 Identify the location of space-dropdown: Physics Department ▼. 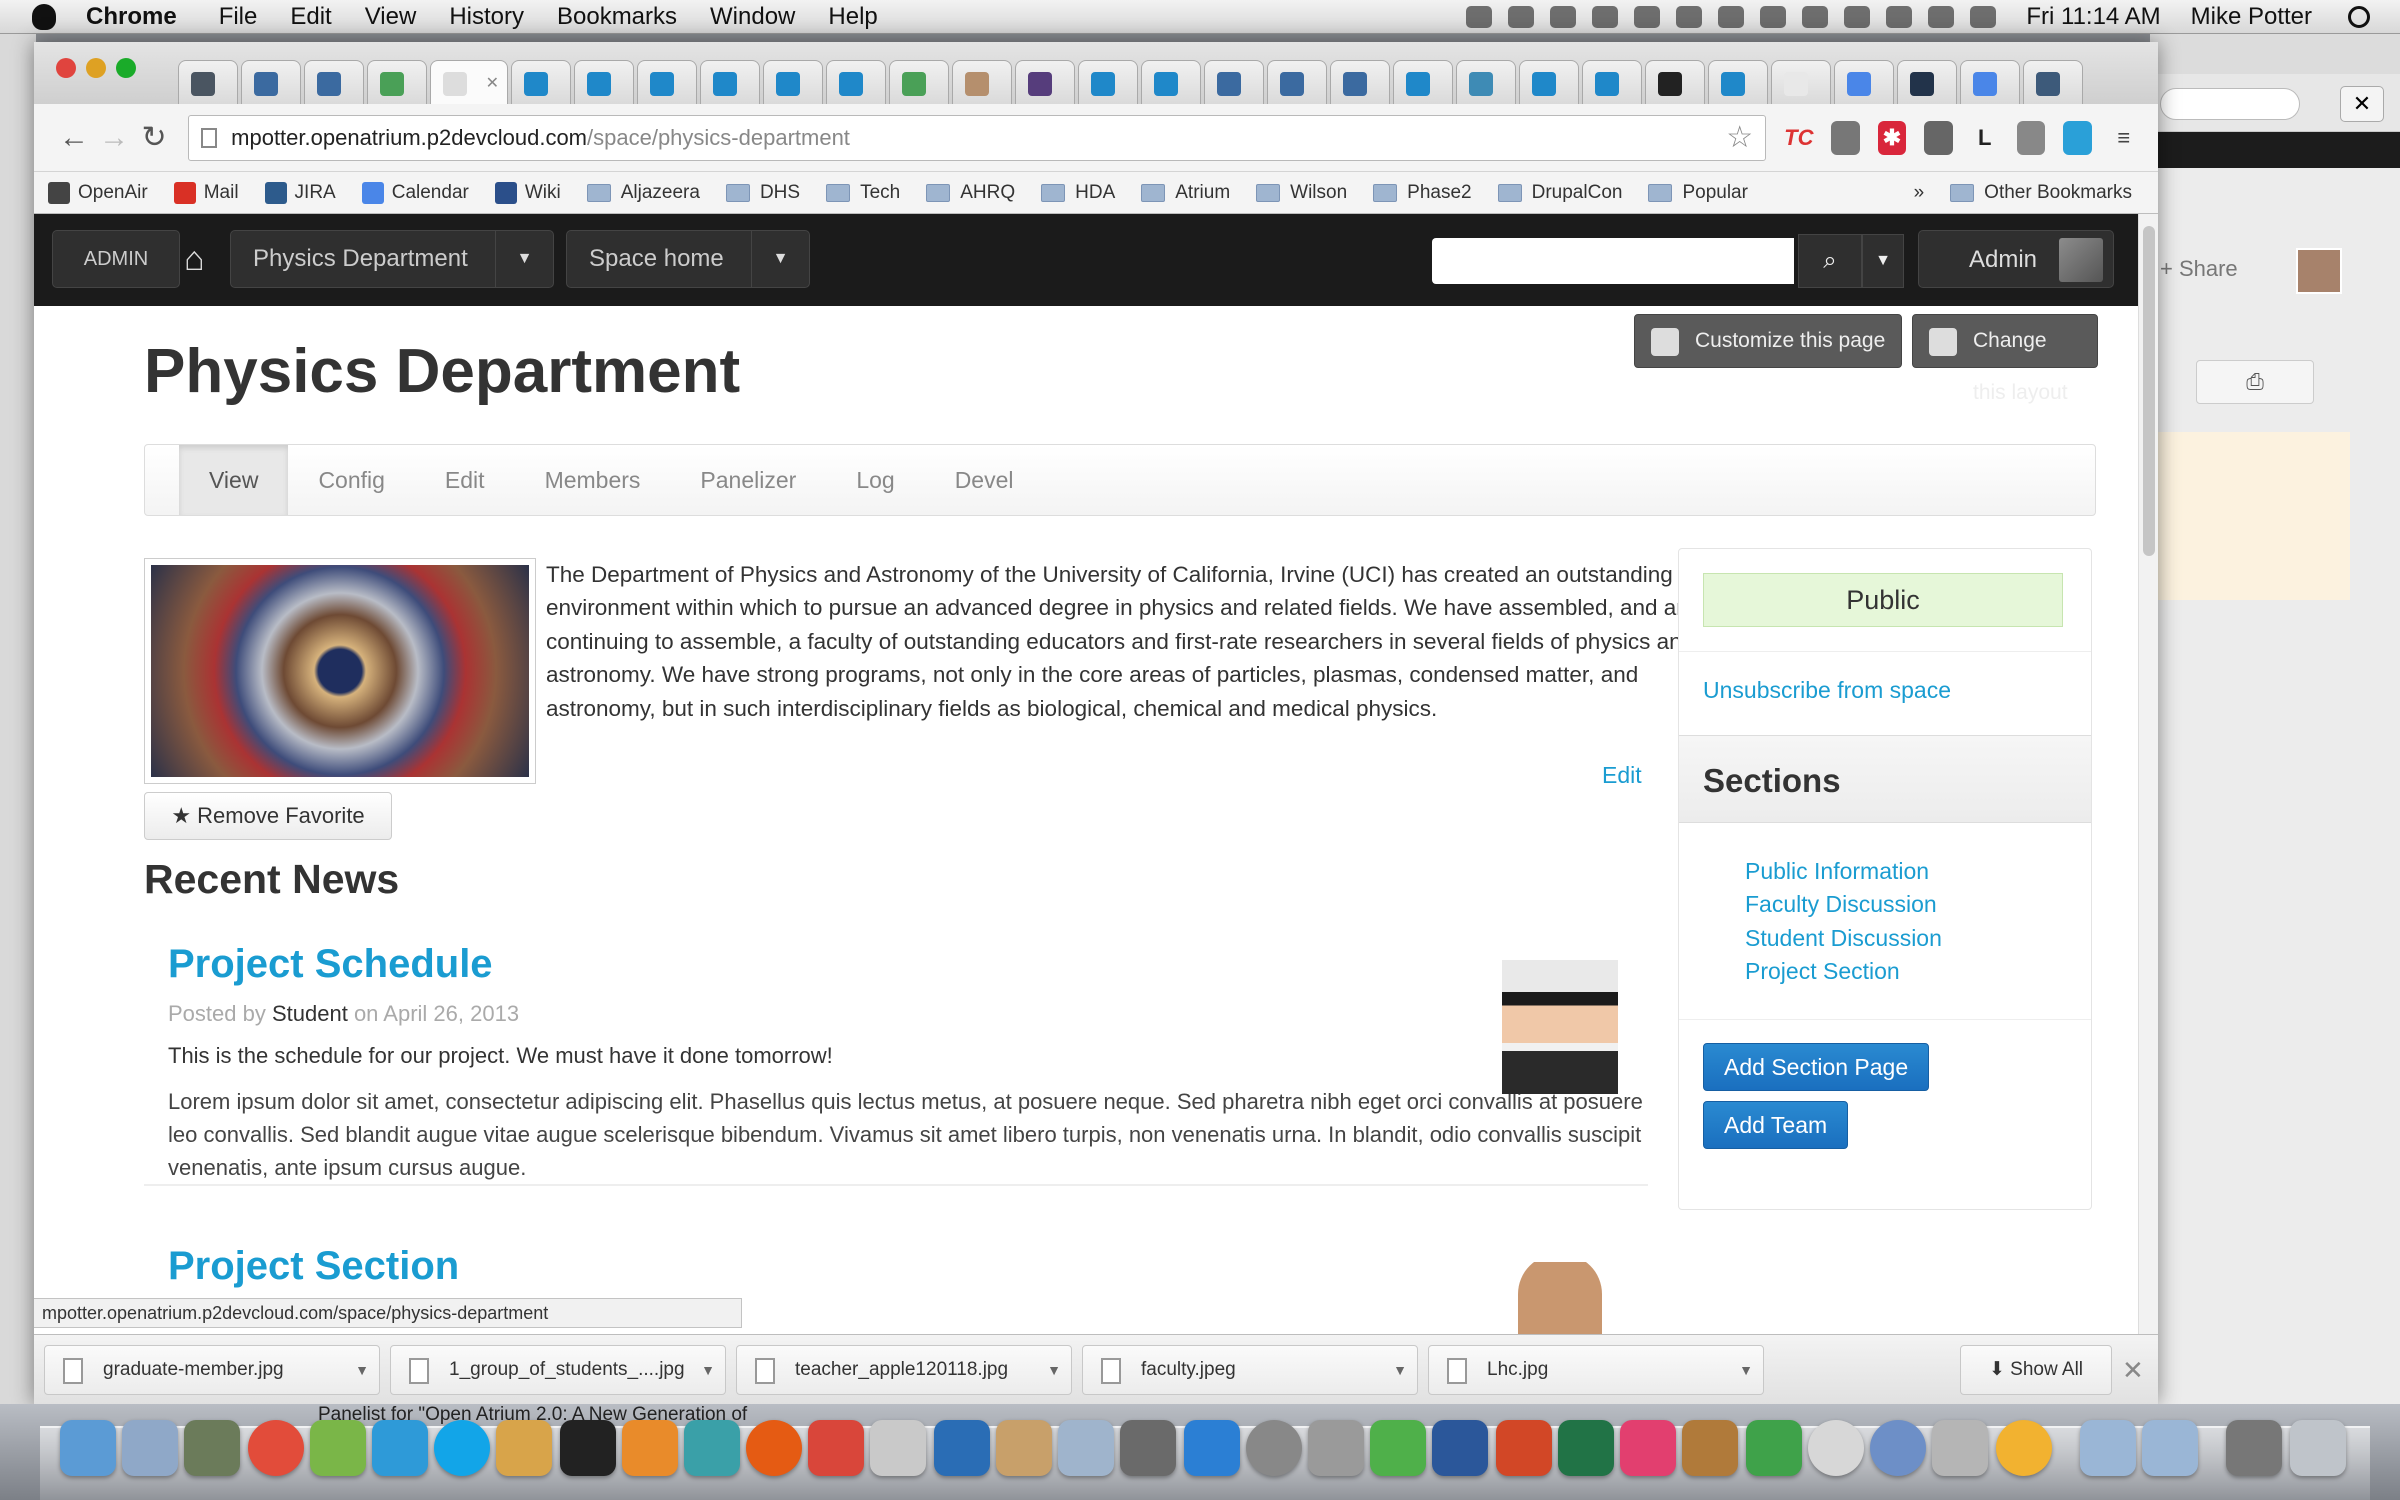
(392, 259).